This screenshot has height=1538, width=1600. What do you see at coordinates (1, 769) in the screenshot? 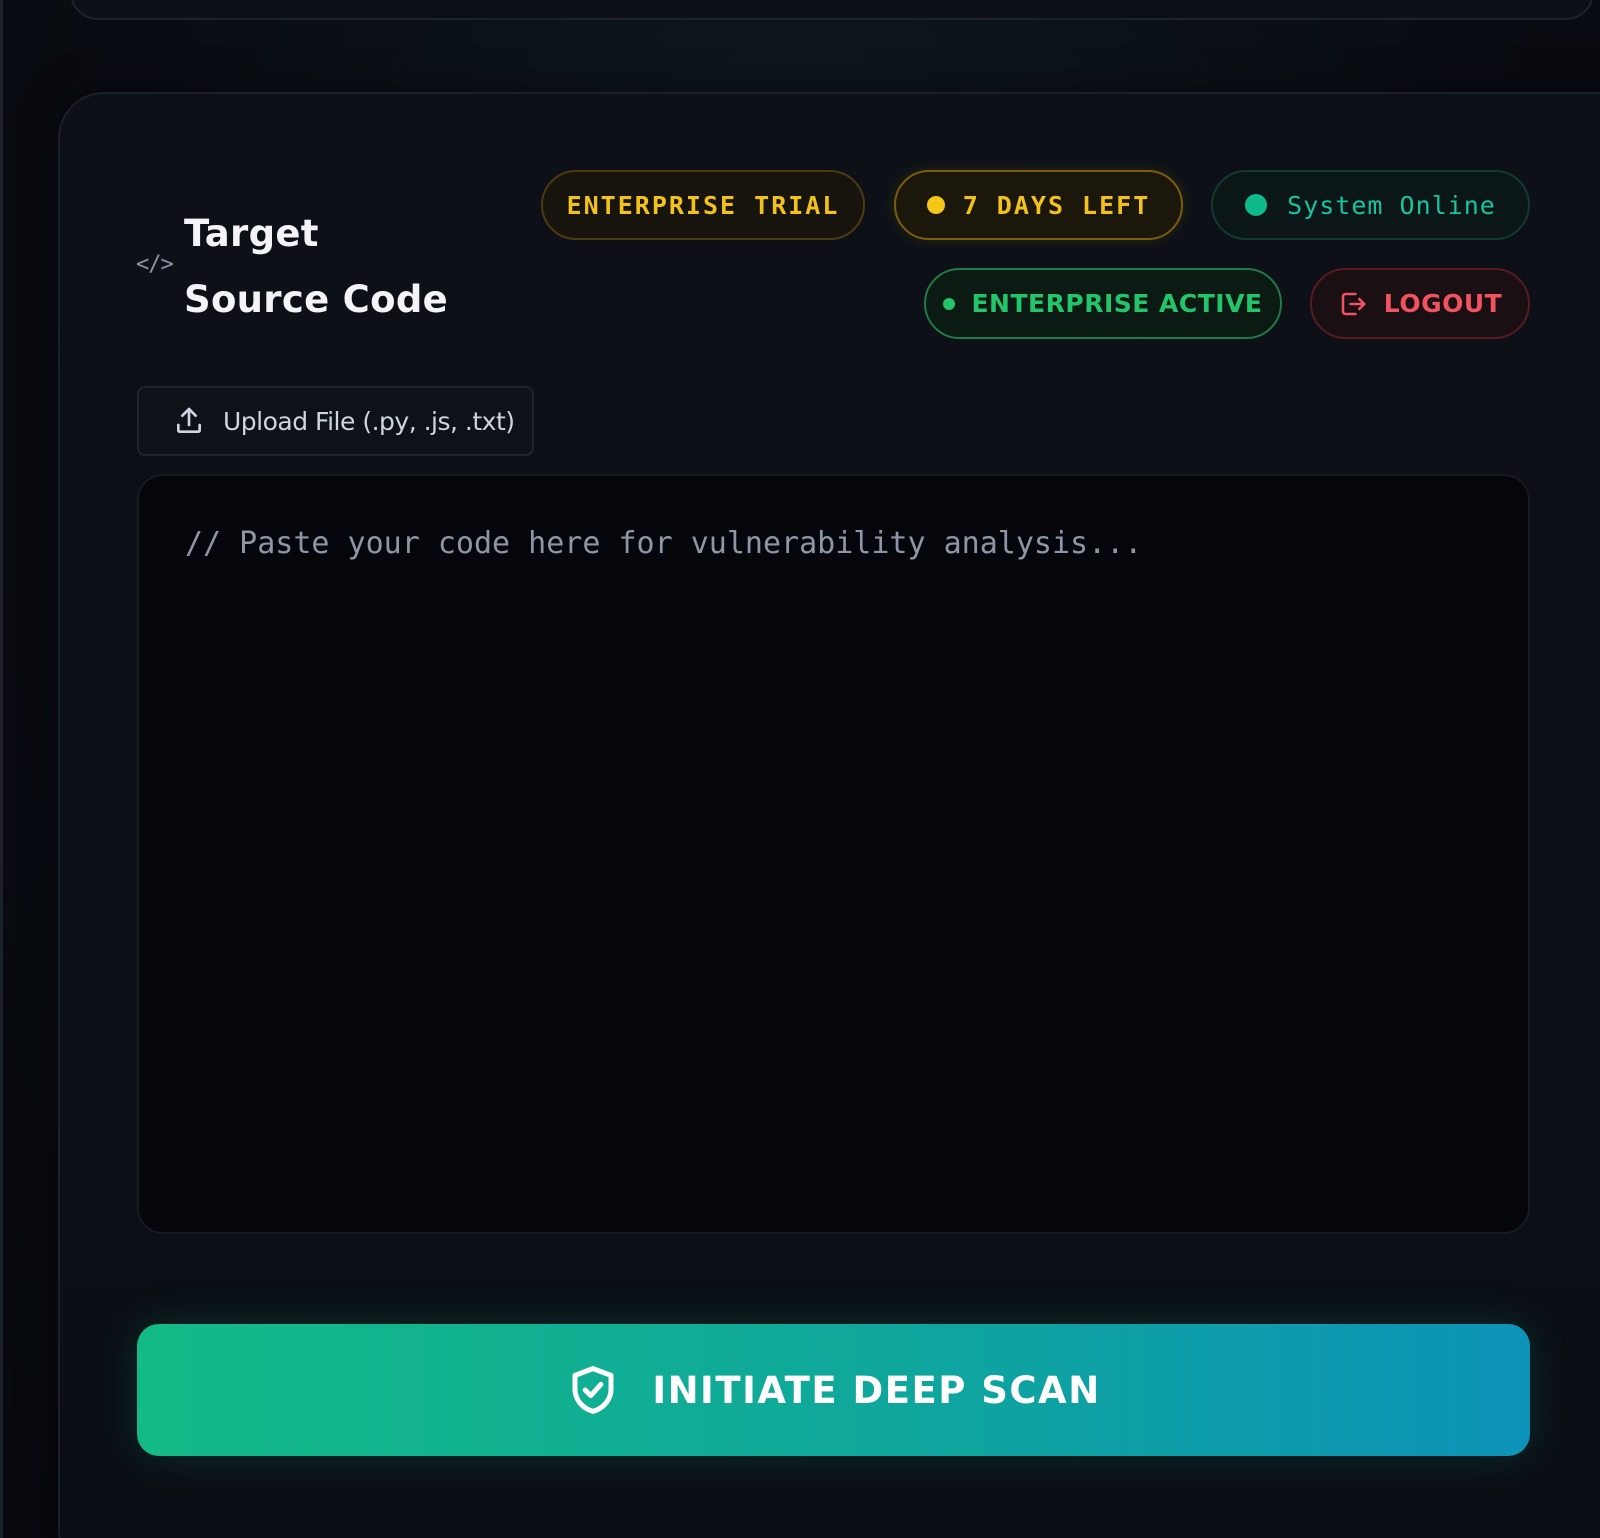
I see `left-border` at bounding box center [1, 769].